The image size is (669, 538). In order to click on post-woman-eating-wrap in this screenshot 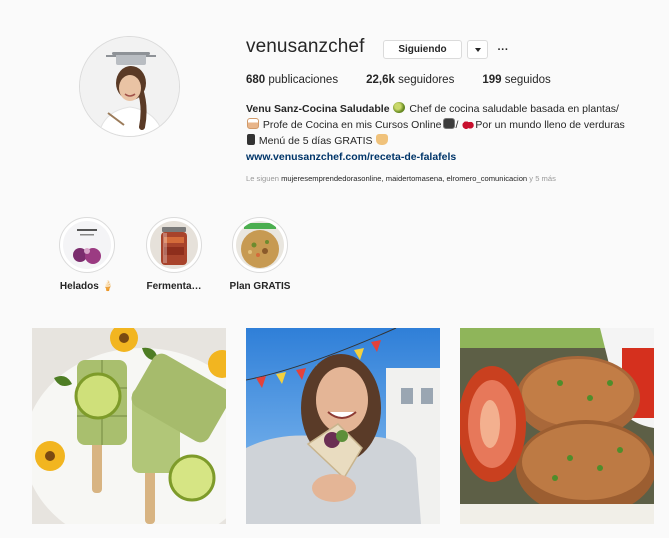, I will do `click(343, 426)`.